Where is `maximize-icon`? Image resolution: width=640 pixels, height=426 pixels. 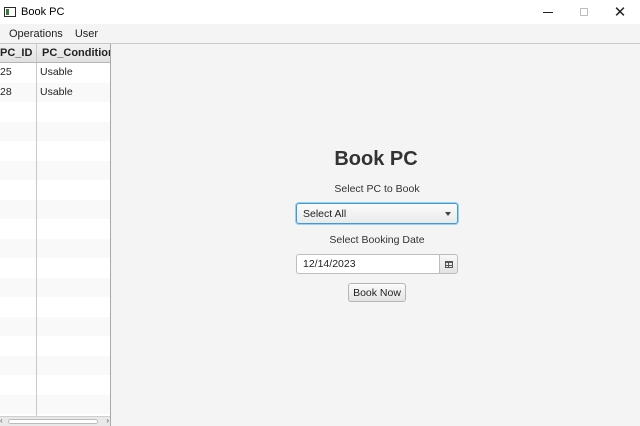 maximize-icon is located at coordinates (584, 12).